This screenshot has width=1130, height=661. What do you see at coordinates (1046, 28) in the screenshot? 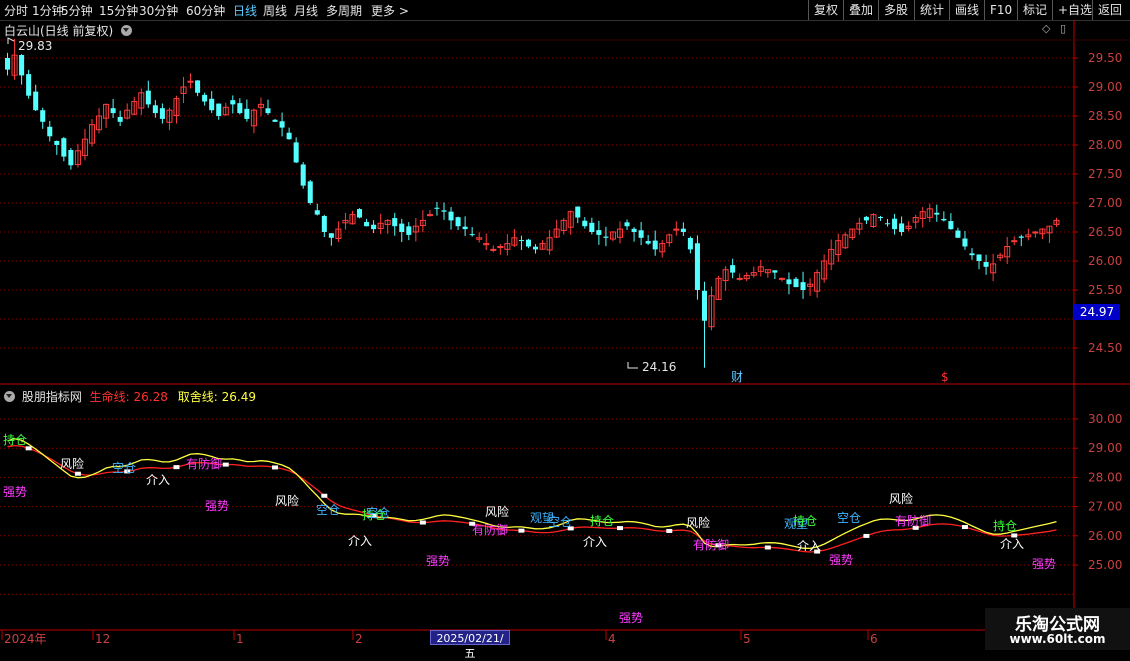
I see `diamond-icon: ◇` at bounding box center [1046, 28].